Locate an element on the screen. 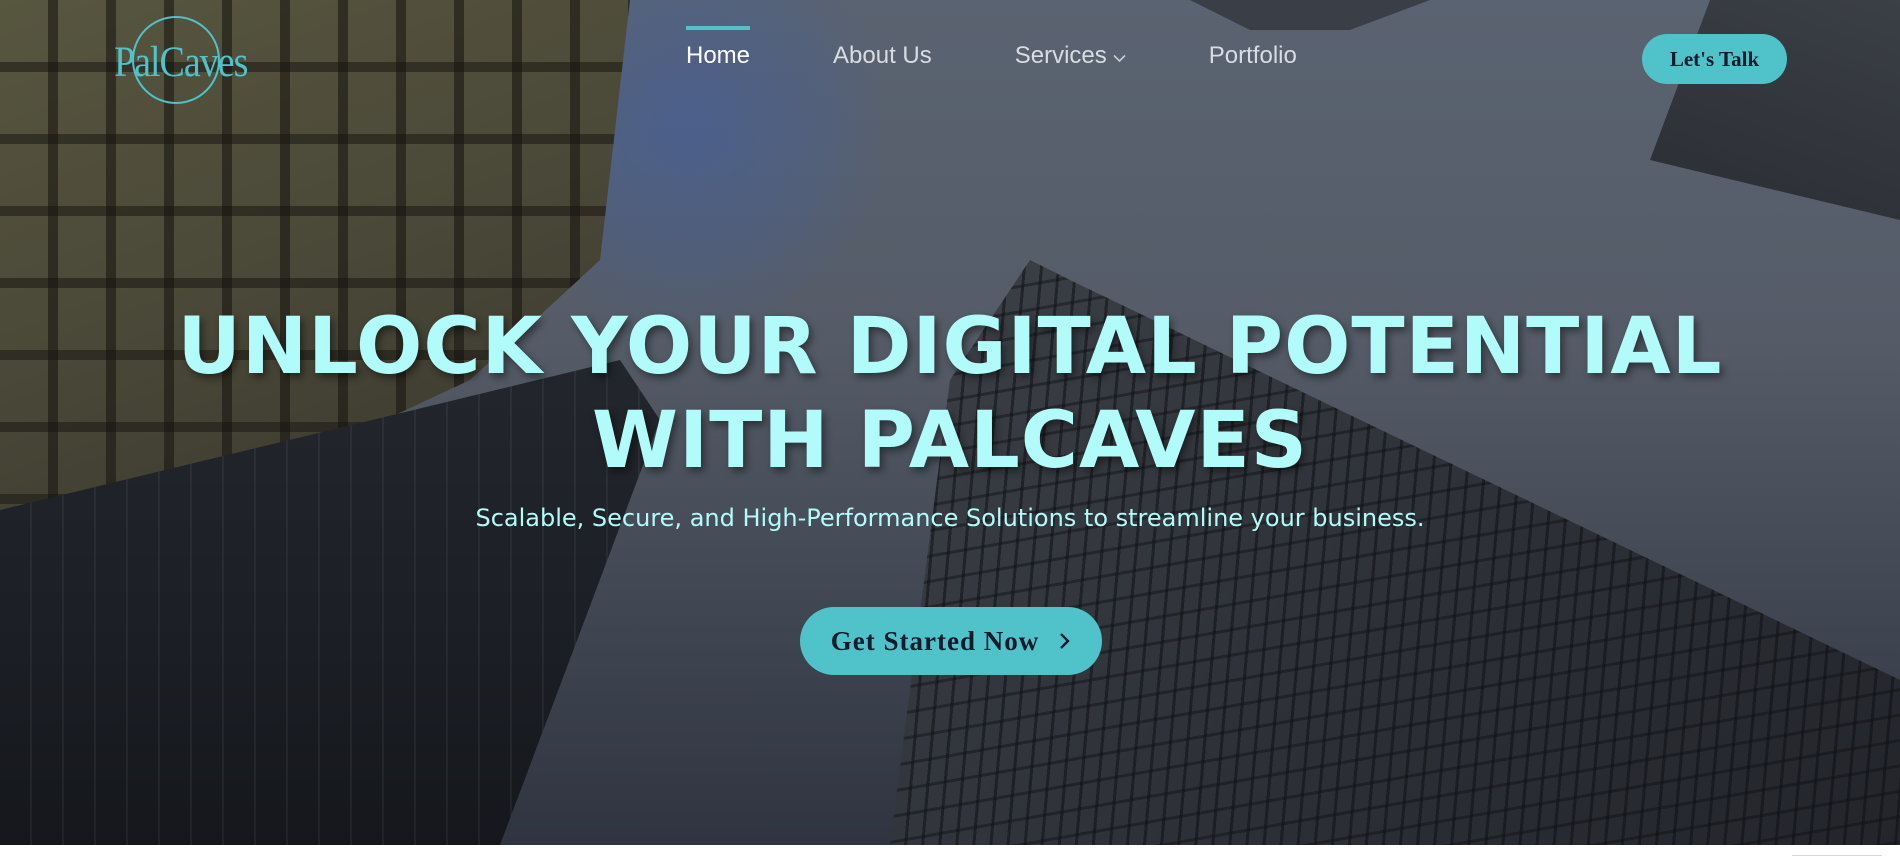 The height and width of the screenshot is (859, 1900). page-below-hero is located at coordinates (950, 852).